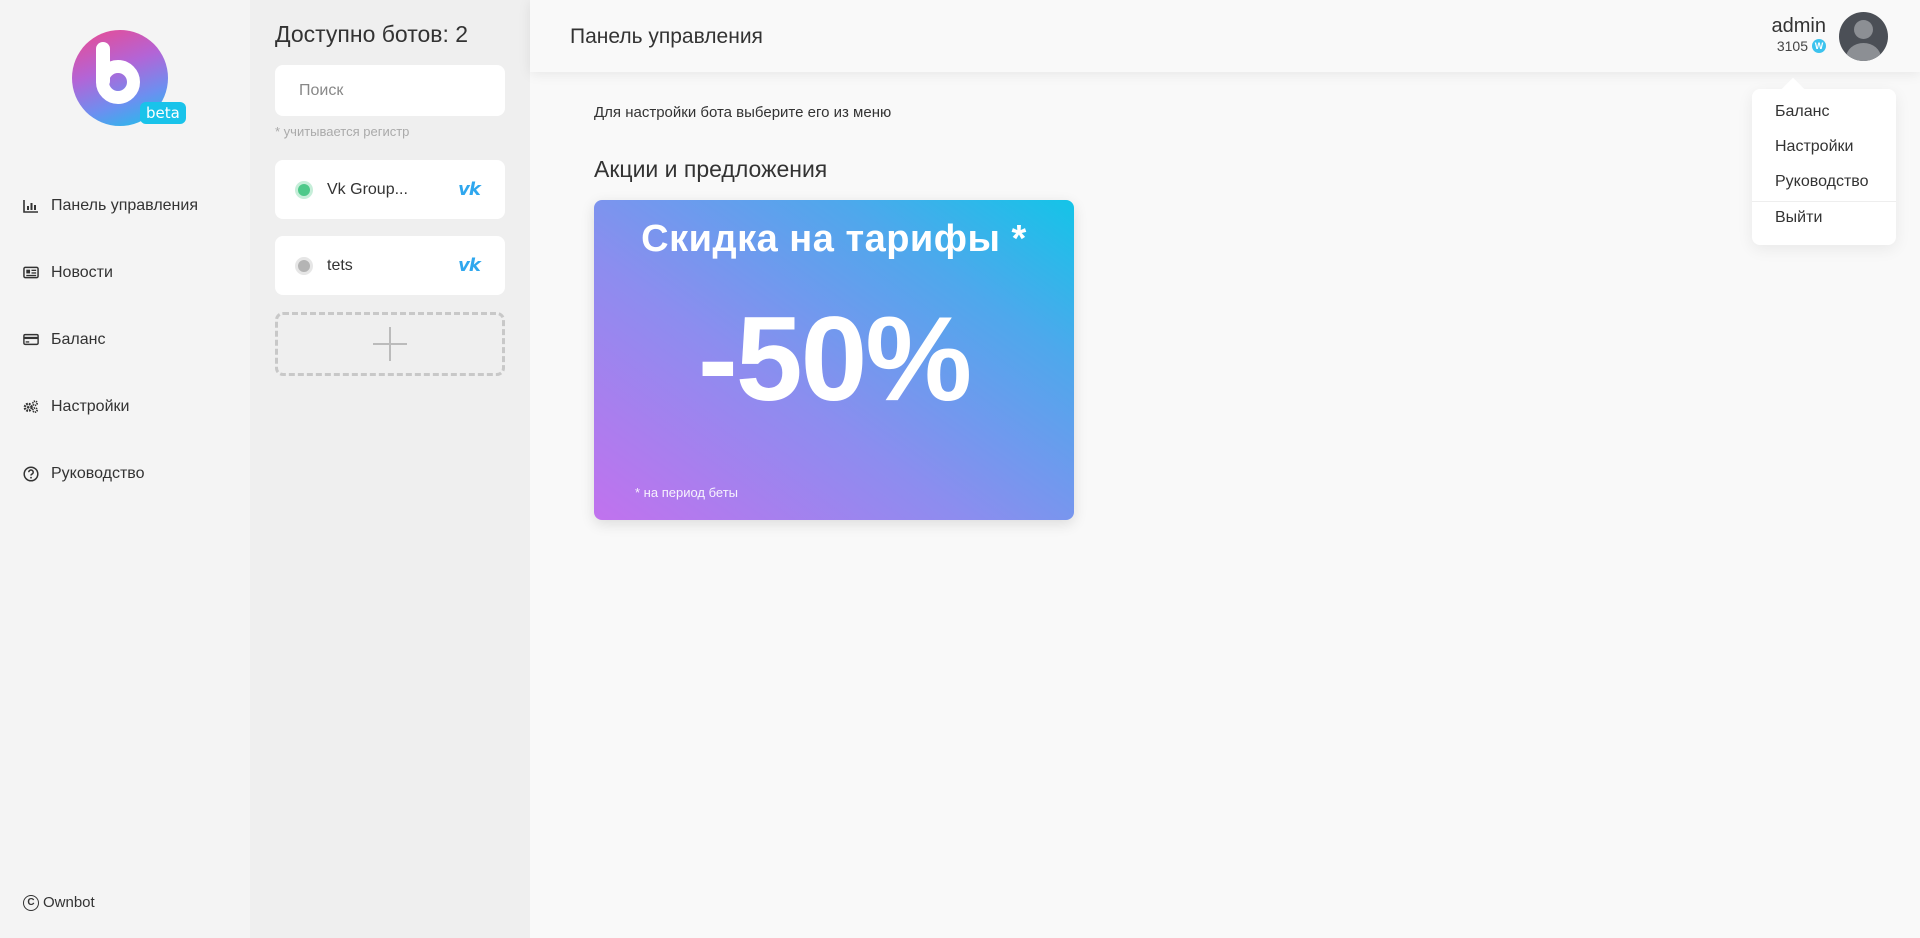 The image size is (1920, 938). I want to click on bot-card: Vk Group... vk, so click(390, 189).